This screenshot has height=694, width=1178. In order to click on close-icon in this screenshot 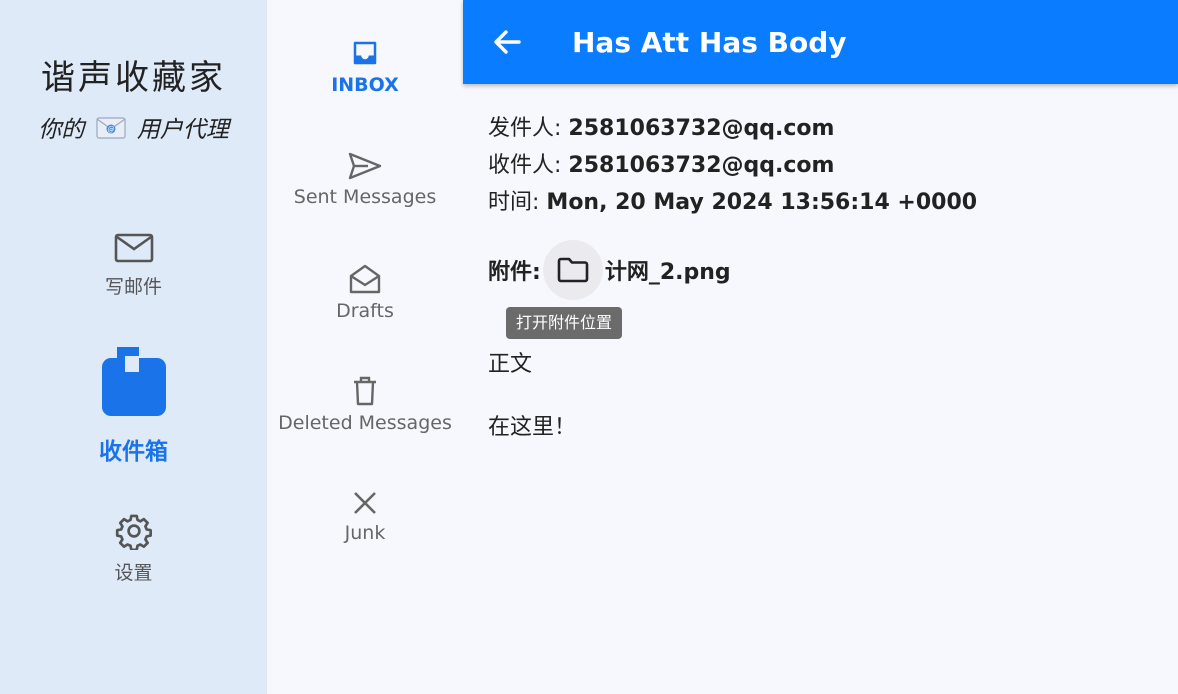, I will do `click(365, 506)`.